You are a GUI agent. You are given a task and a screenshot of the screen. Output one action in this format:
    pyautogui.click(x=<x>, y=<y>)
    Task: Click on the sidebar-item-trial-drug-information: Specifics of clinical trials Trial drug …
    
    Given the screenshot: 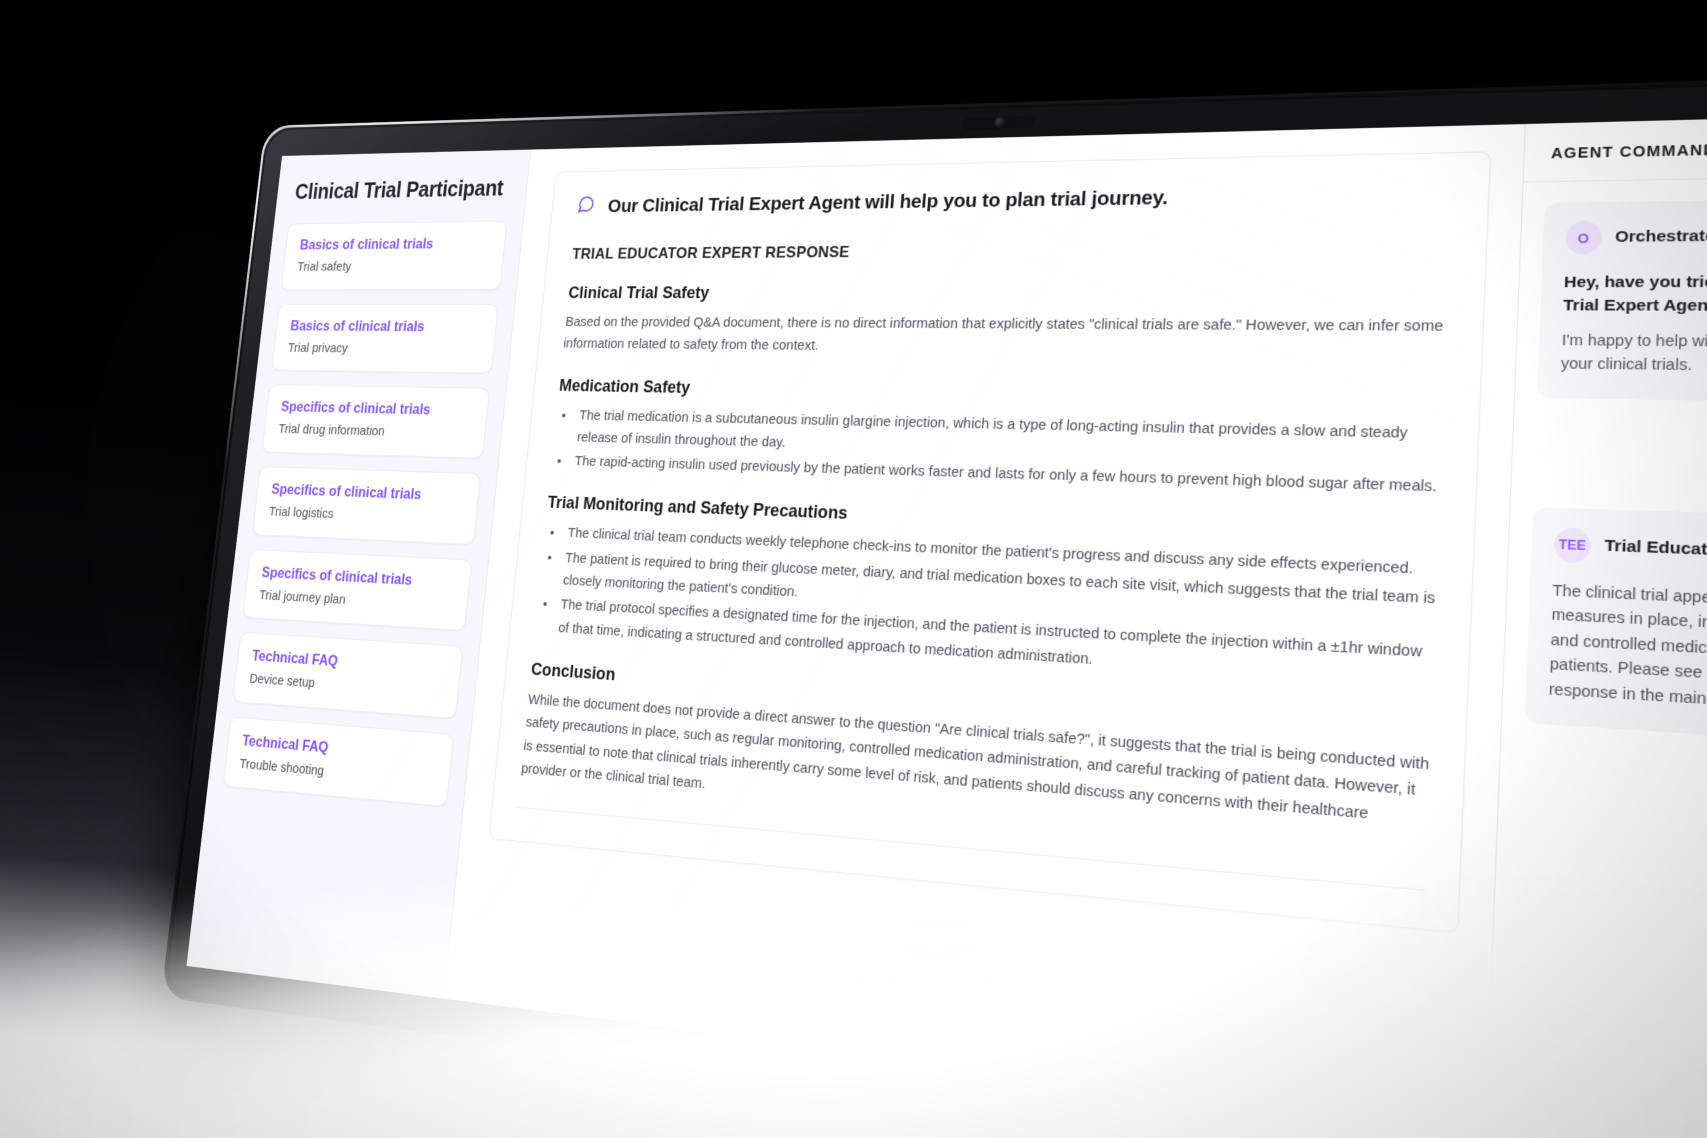 What is the action you would take?
    pyautogui.click(x=375, y=421)
    